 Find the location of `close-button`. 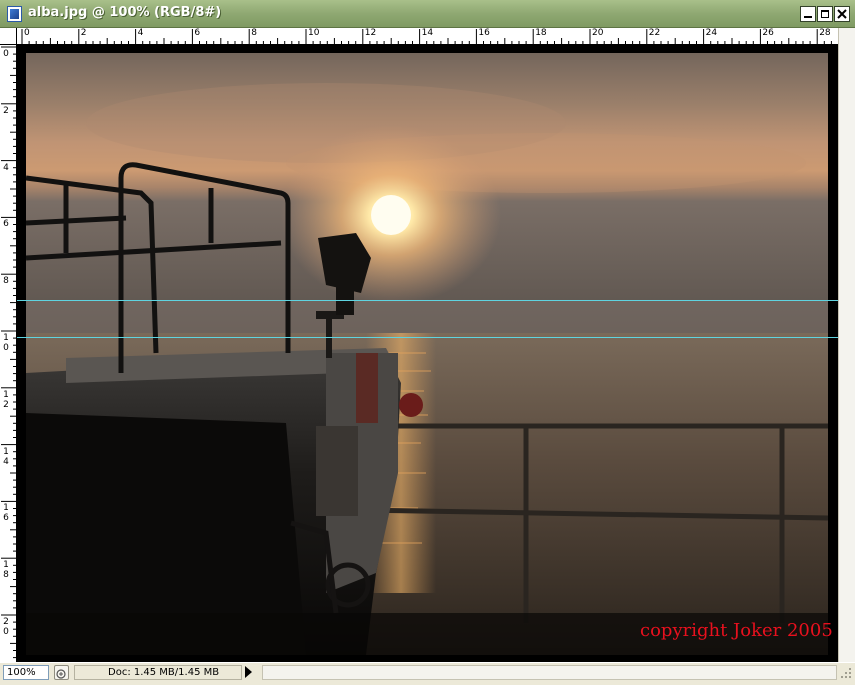

close-button is located at coordinates (842, 14).